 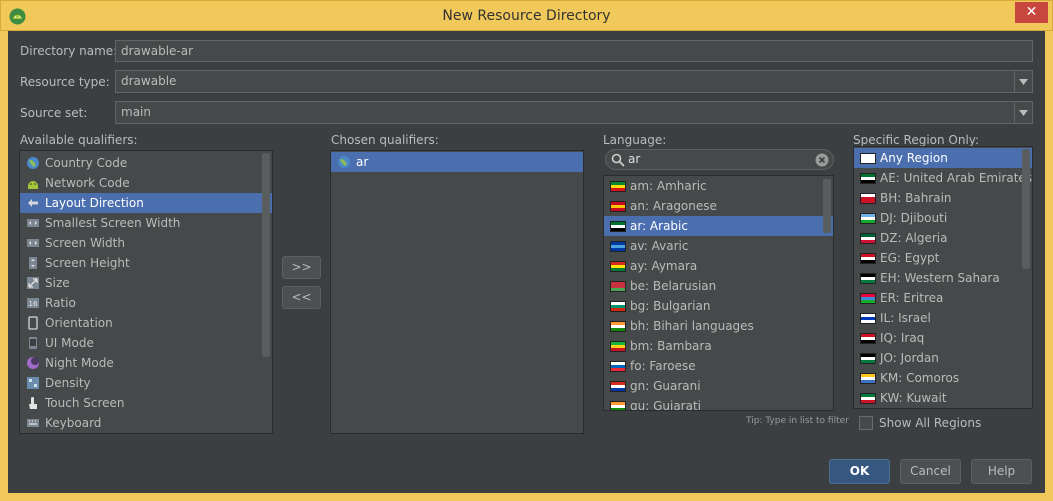 What do you see at coordinates (33, 163) in the screenshot?
I see `globe-icon` at bounding box center [33, 163].